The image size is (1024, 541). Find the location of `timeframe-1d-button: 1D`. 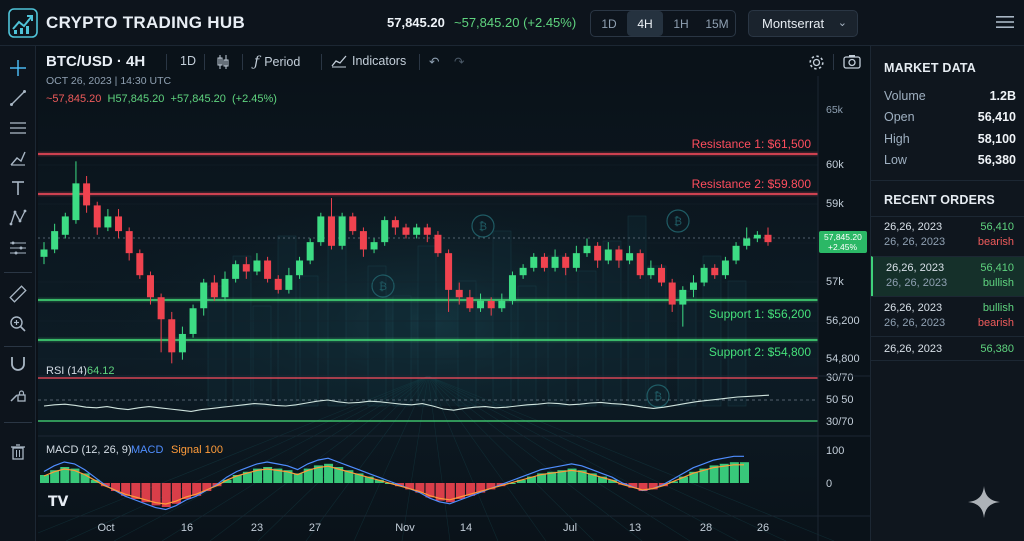

timeframe-1d-button: 1D is located at coordinates (609, 23).